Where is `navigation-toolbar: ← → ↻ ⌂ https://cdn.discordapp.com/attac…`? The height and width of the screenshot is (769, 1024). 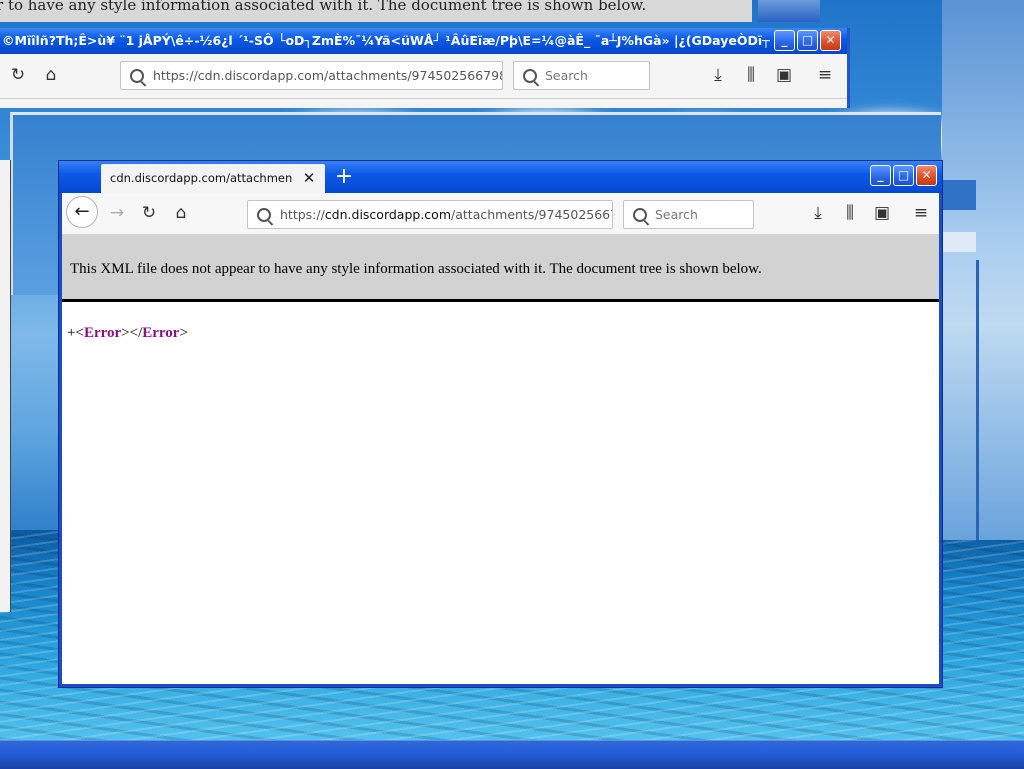
navigation-toolbar: ← → ↻ ⌂ https://cdn.discordapp.com/attac… is located at coordinates (500, 214).